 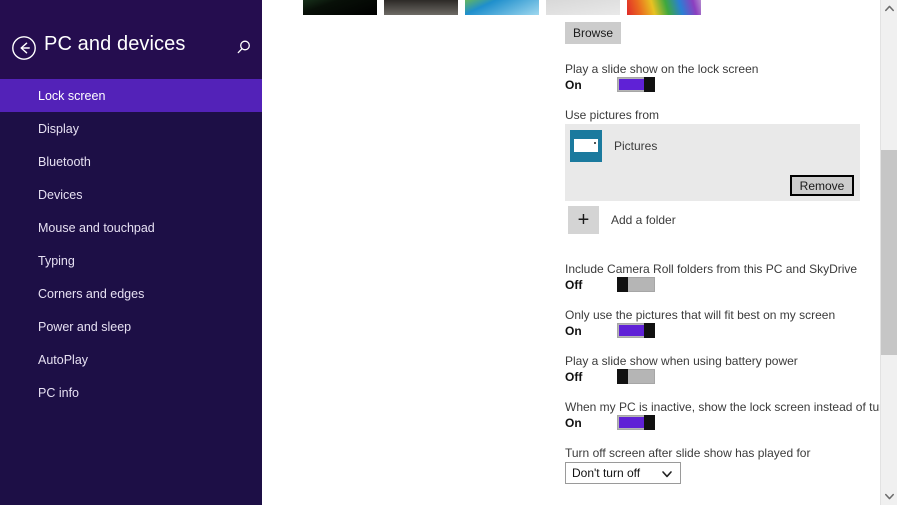 What do you see at coordinates (131, 161) in the screenshot?
I see `sidebar-item-bluetooth: Bluetooth` at bounding box center [131, 161].